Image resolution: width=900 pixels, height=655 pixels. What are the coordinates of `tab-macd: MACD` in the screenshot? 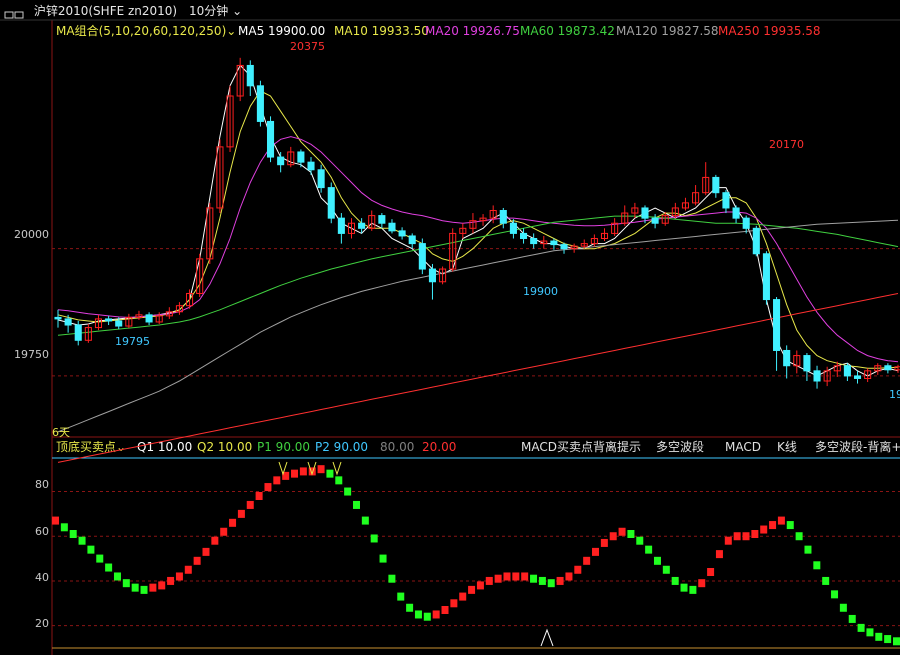 It's located at (743, 447).